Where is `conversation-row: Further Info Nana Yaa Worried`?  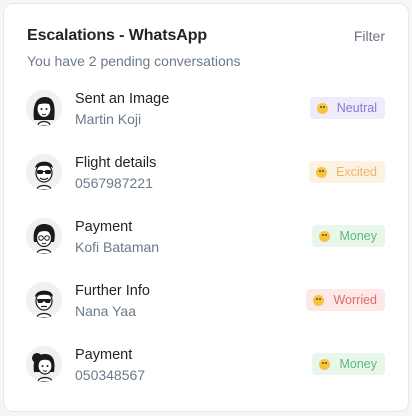 conversation-row: Further Info Nana Yaa Worried is located at coordinates (206, 302).